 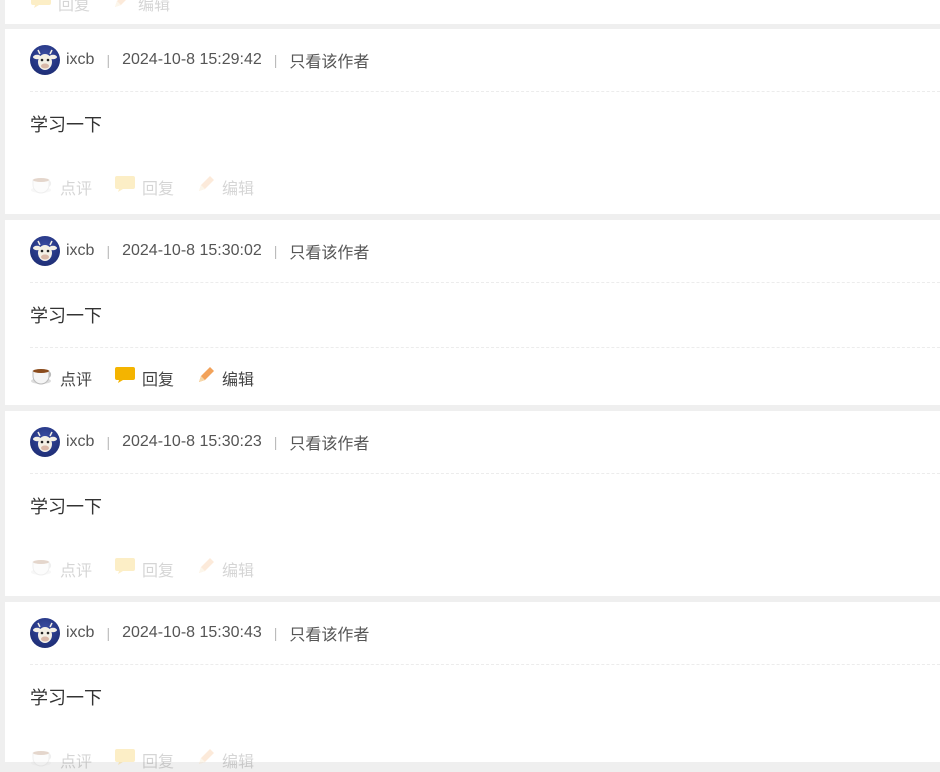 I want to click on post-datetime: 2024-10-8 15:29:42, so click(x=192, y=59).